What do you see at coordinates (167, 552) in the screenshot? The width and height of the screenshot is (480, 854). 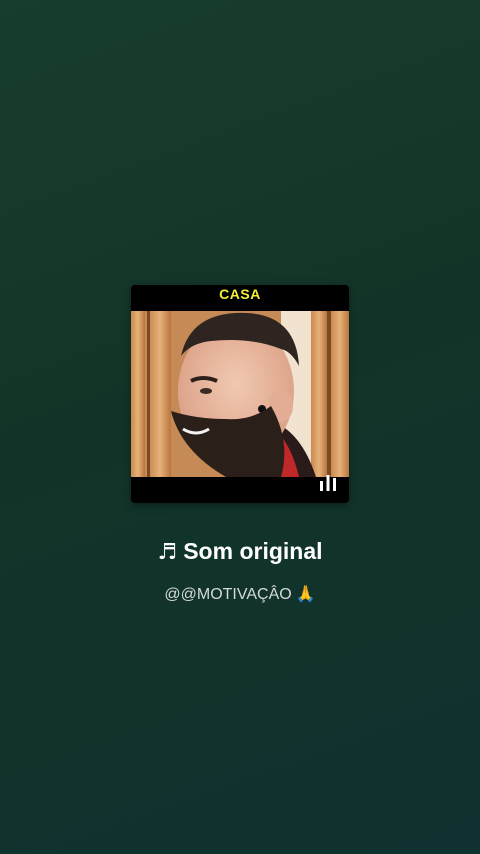 I see `music-note-icon: ♬` at bounding box center [167, 552].